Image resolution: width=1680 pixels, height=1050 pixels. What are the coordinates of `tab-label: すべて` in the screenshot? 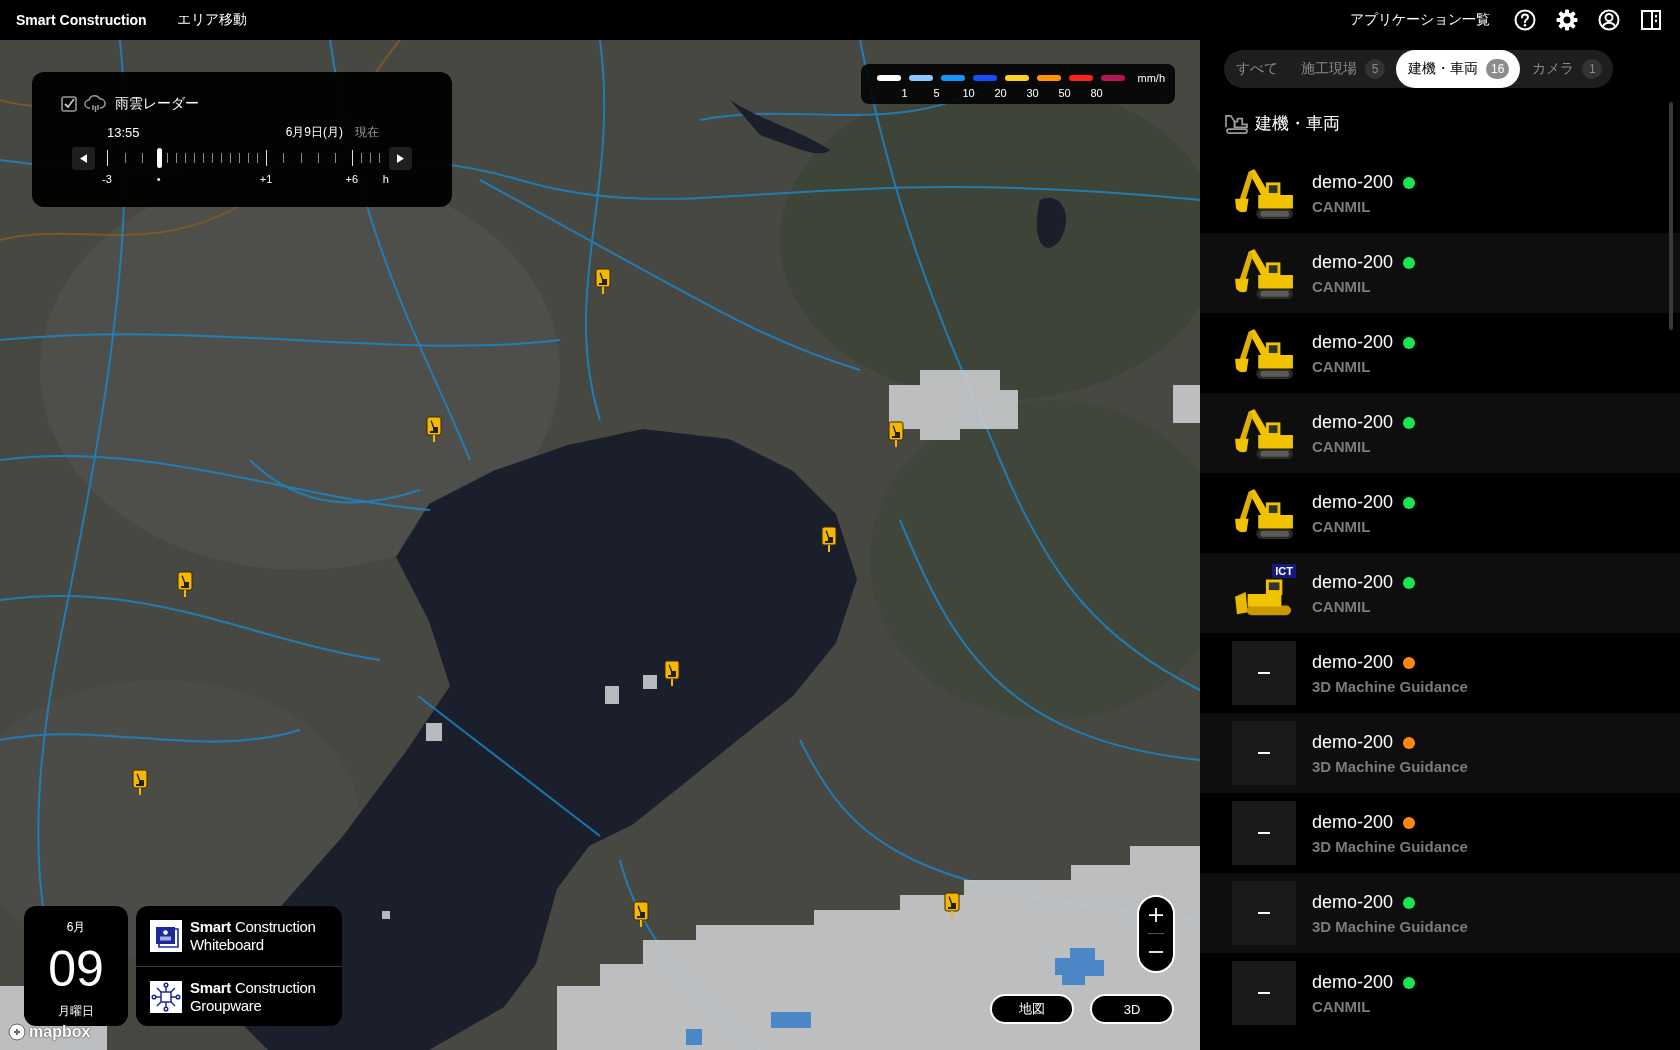 It's located at (1257, 69).